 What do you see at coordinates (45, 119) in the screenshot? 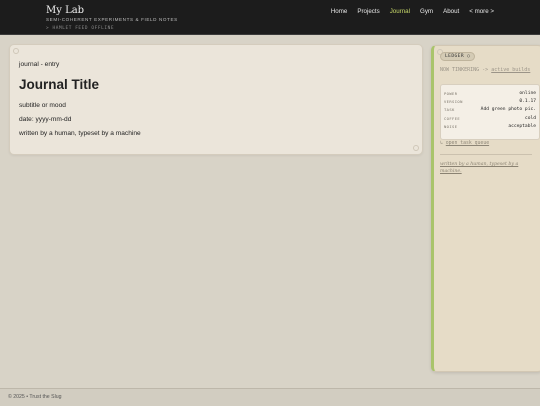
I see `entry-date: date: yyyy-mm-dd` at bounding box center [45, 119].